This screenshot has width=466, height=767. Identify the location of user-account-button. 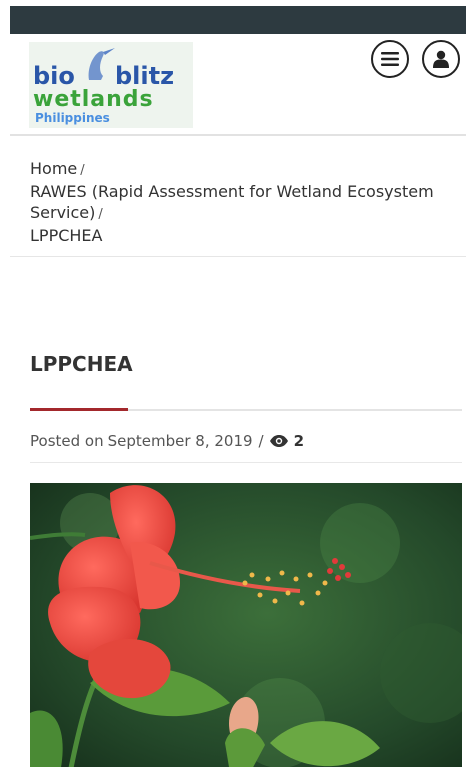
(441, 59).